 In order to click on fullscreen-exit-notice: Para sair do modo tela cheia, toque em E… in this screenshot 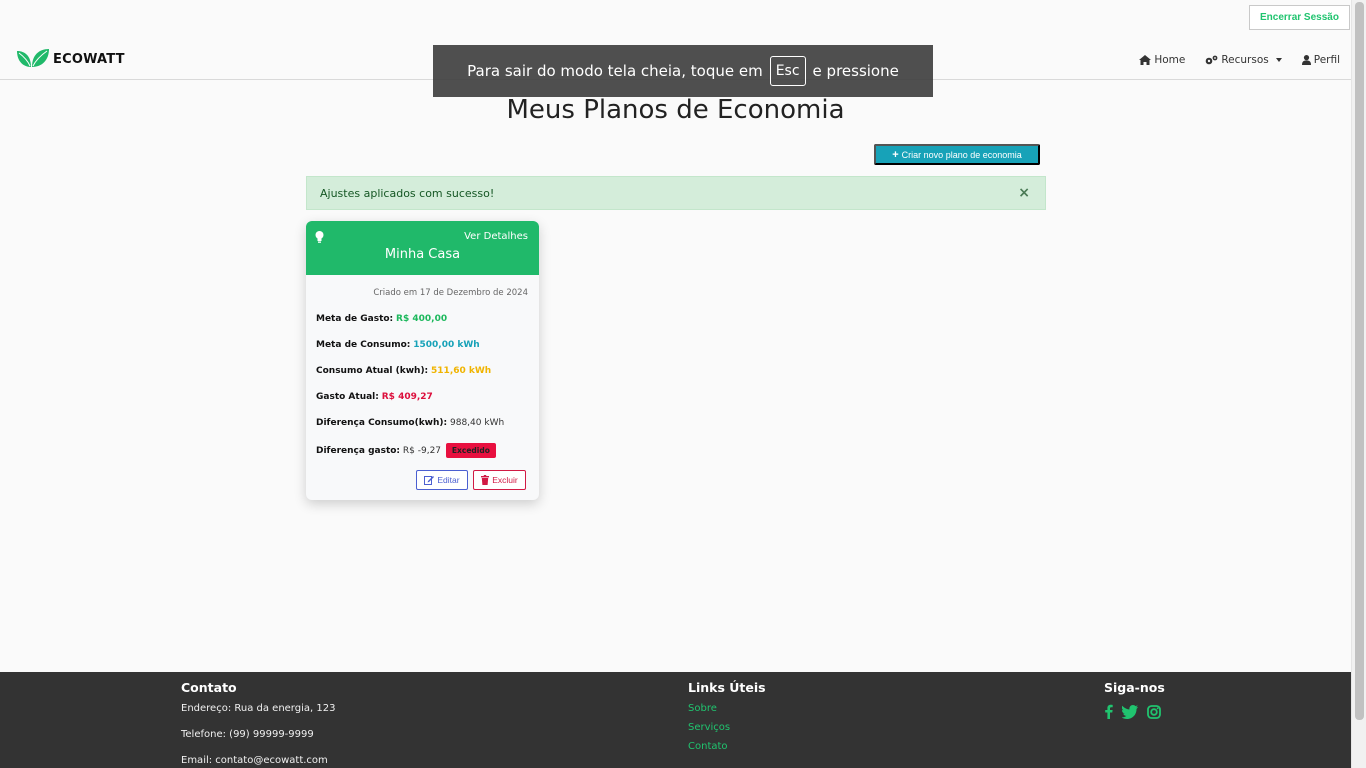, I will do `click(683, 71)`.